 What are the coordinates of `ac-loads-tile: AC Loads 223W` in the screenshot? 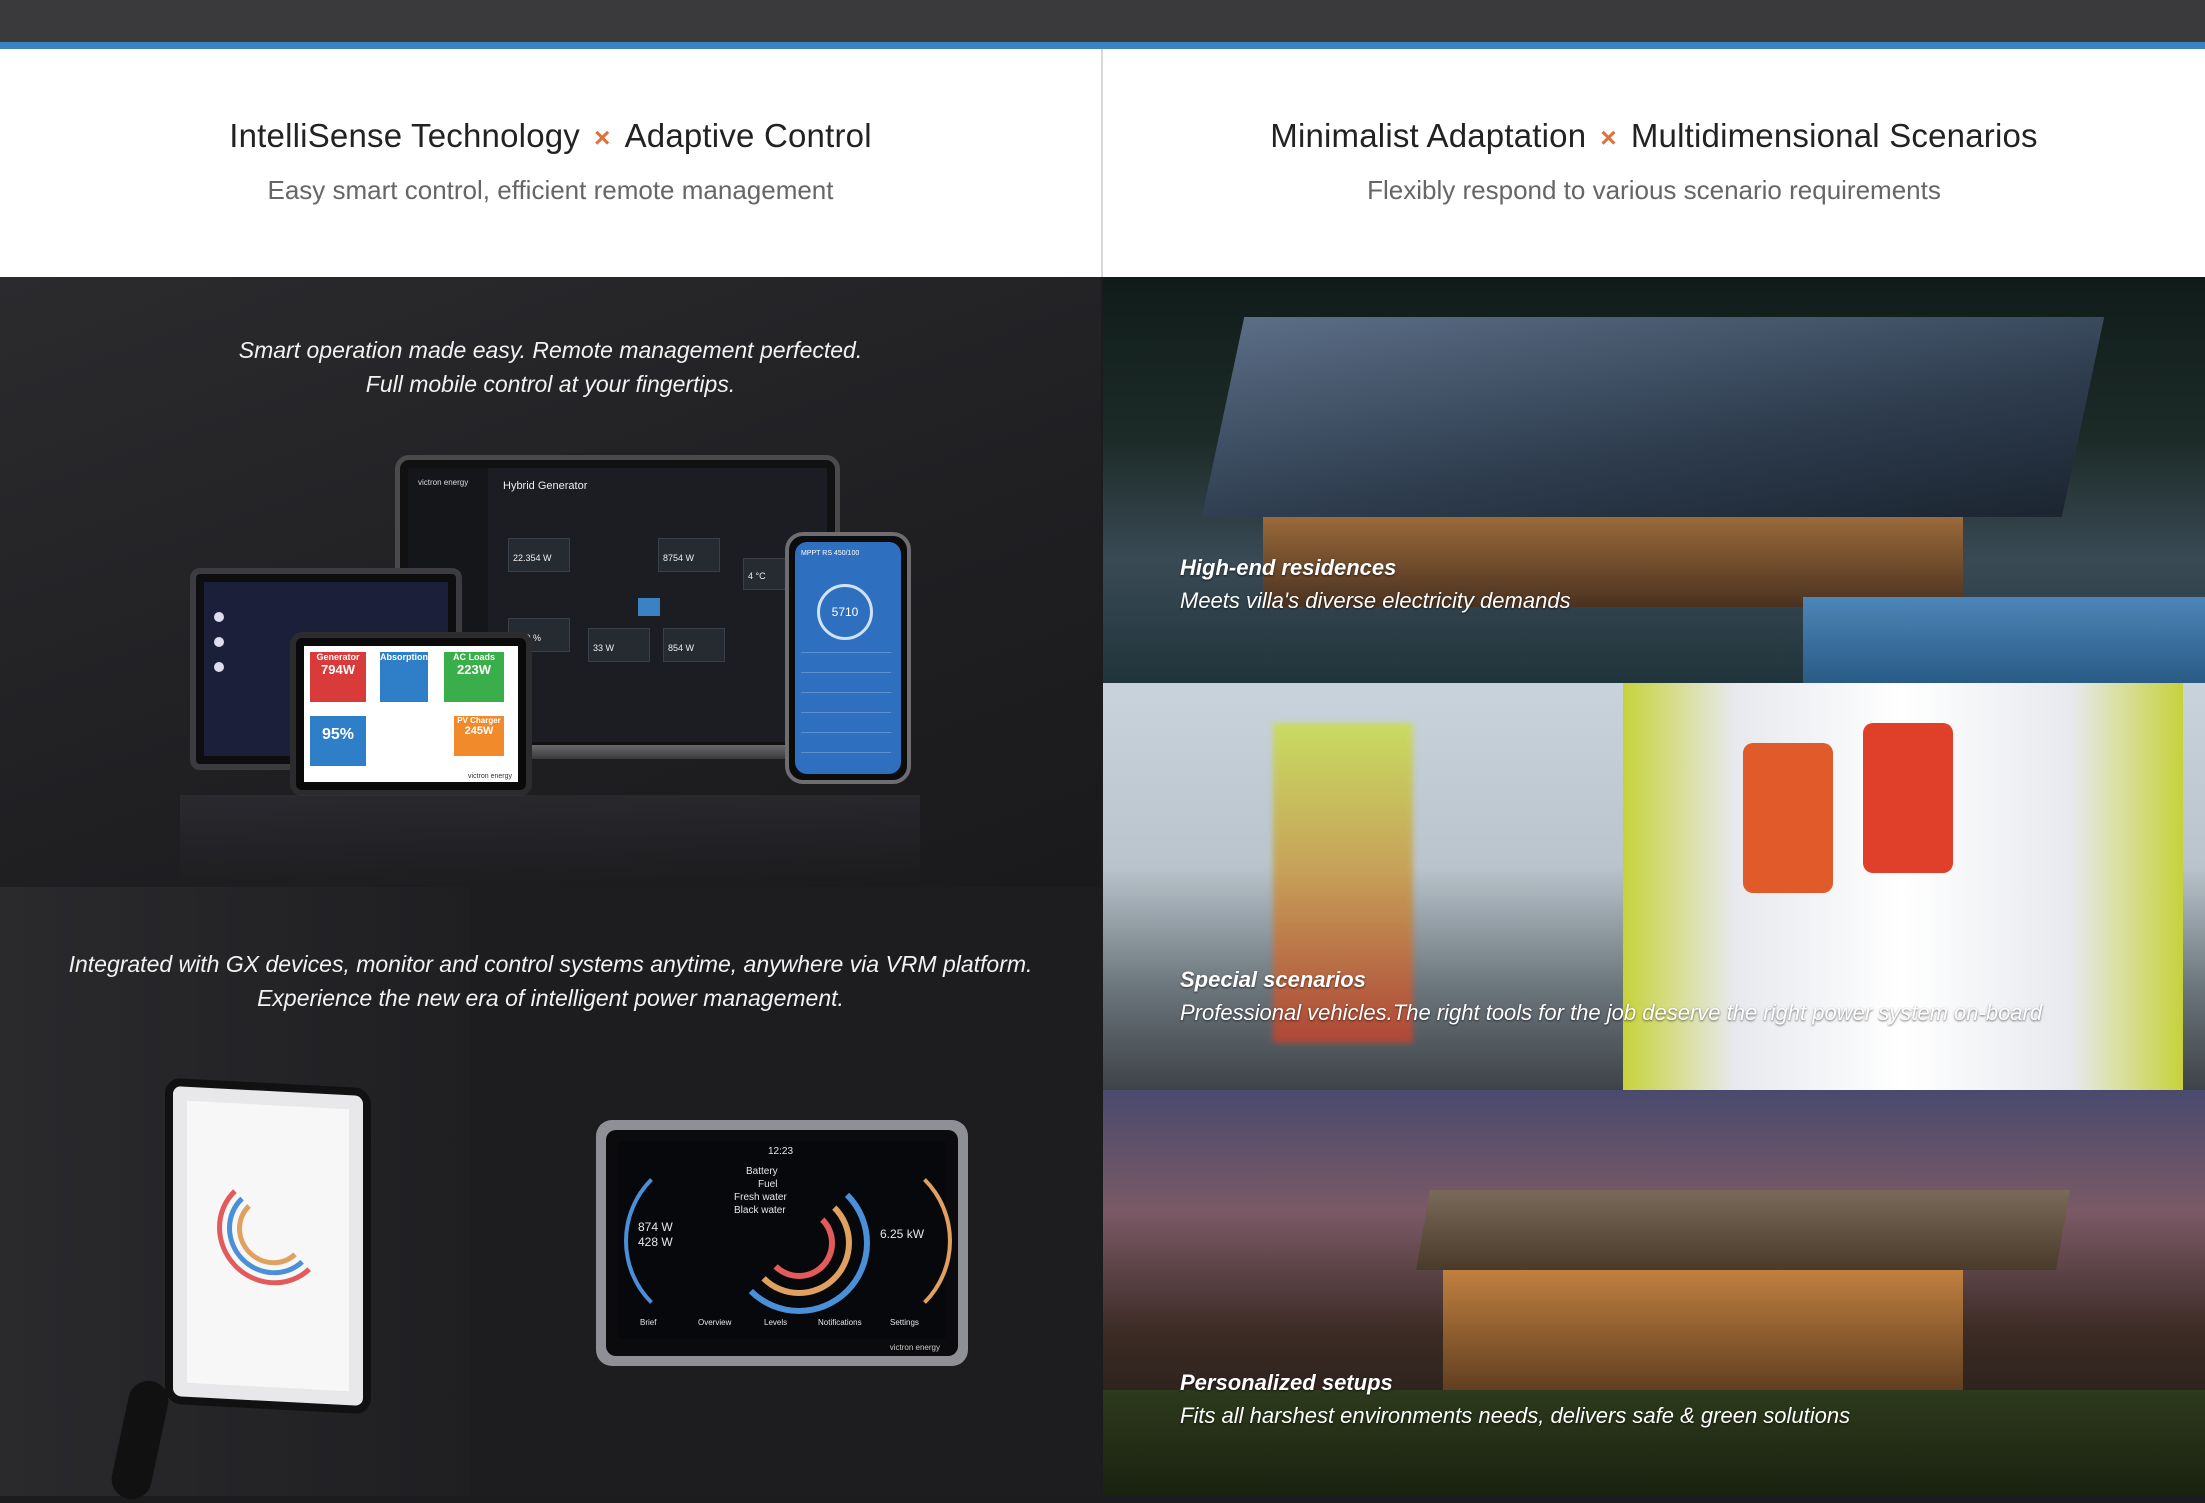 It's located at (474, 677).